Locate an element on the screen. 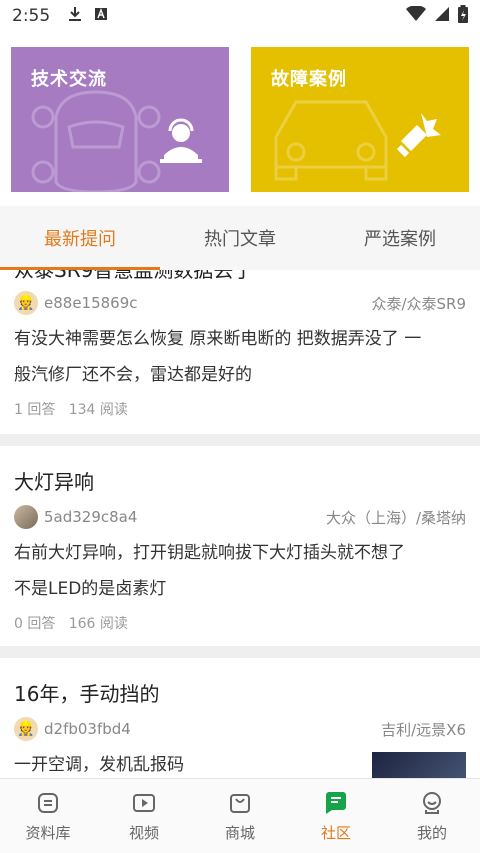  question-title: 大灯异响 is located at coordinates (54, 482).